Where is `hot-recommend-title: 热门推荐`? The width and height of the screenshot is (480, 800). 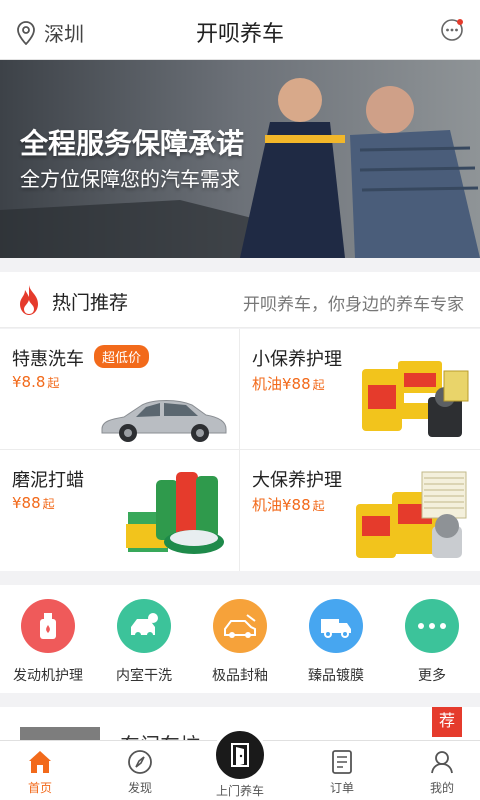
hot-recommend-title: 热门推荐 is located at coordinates (90, 303).